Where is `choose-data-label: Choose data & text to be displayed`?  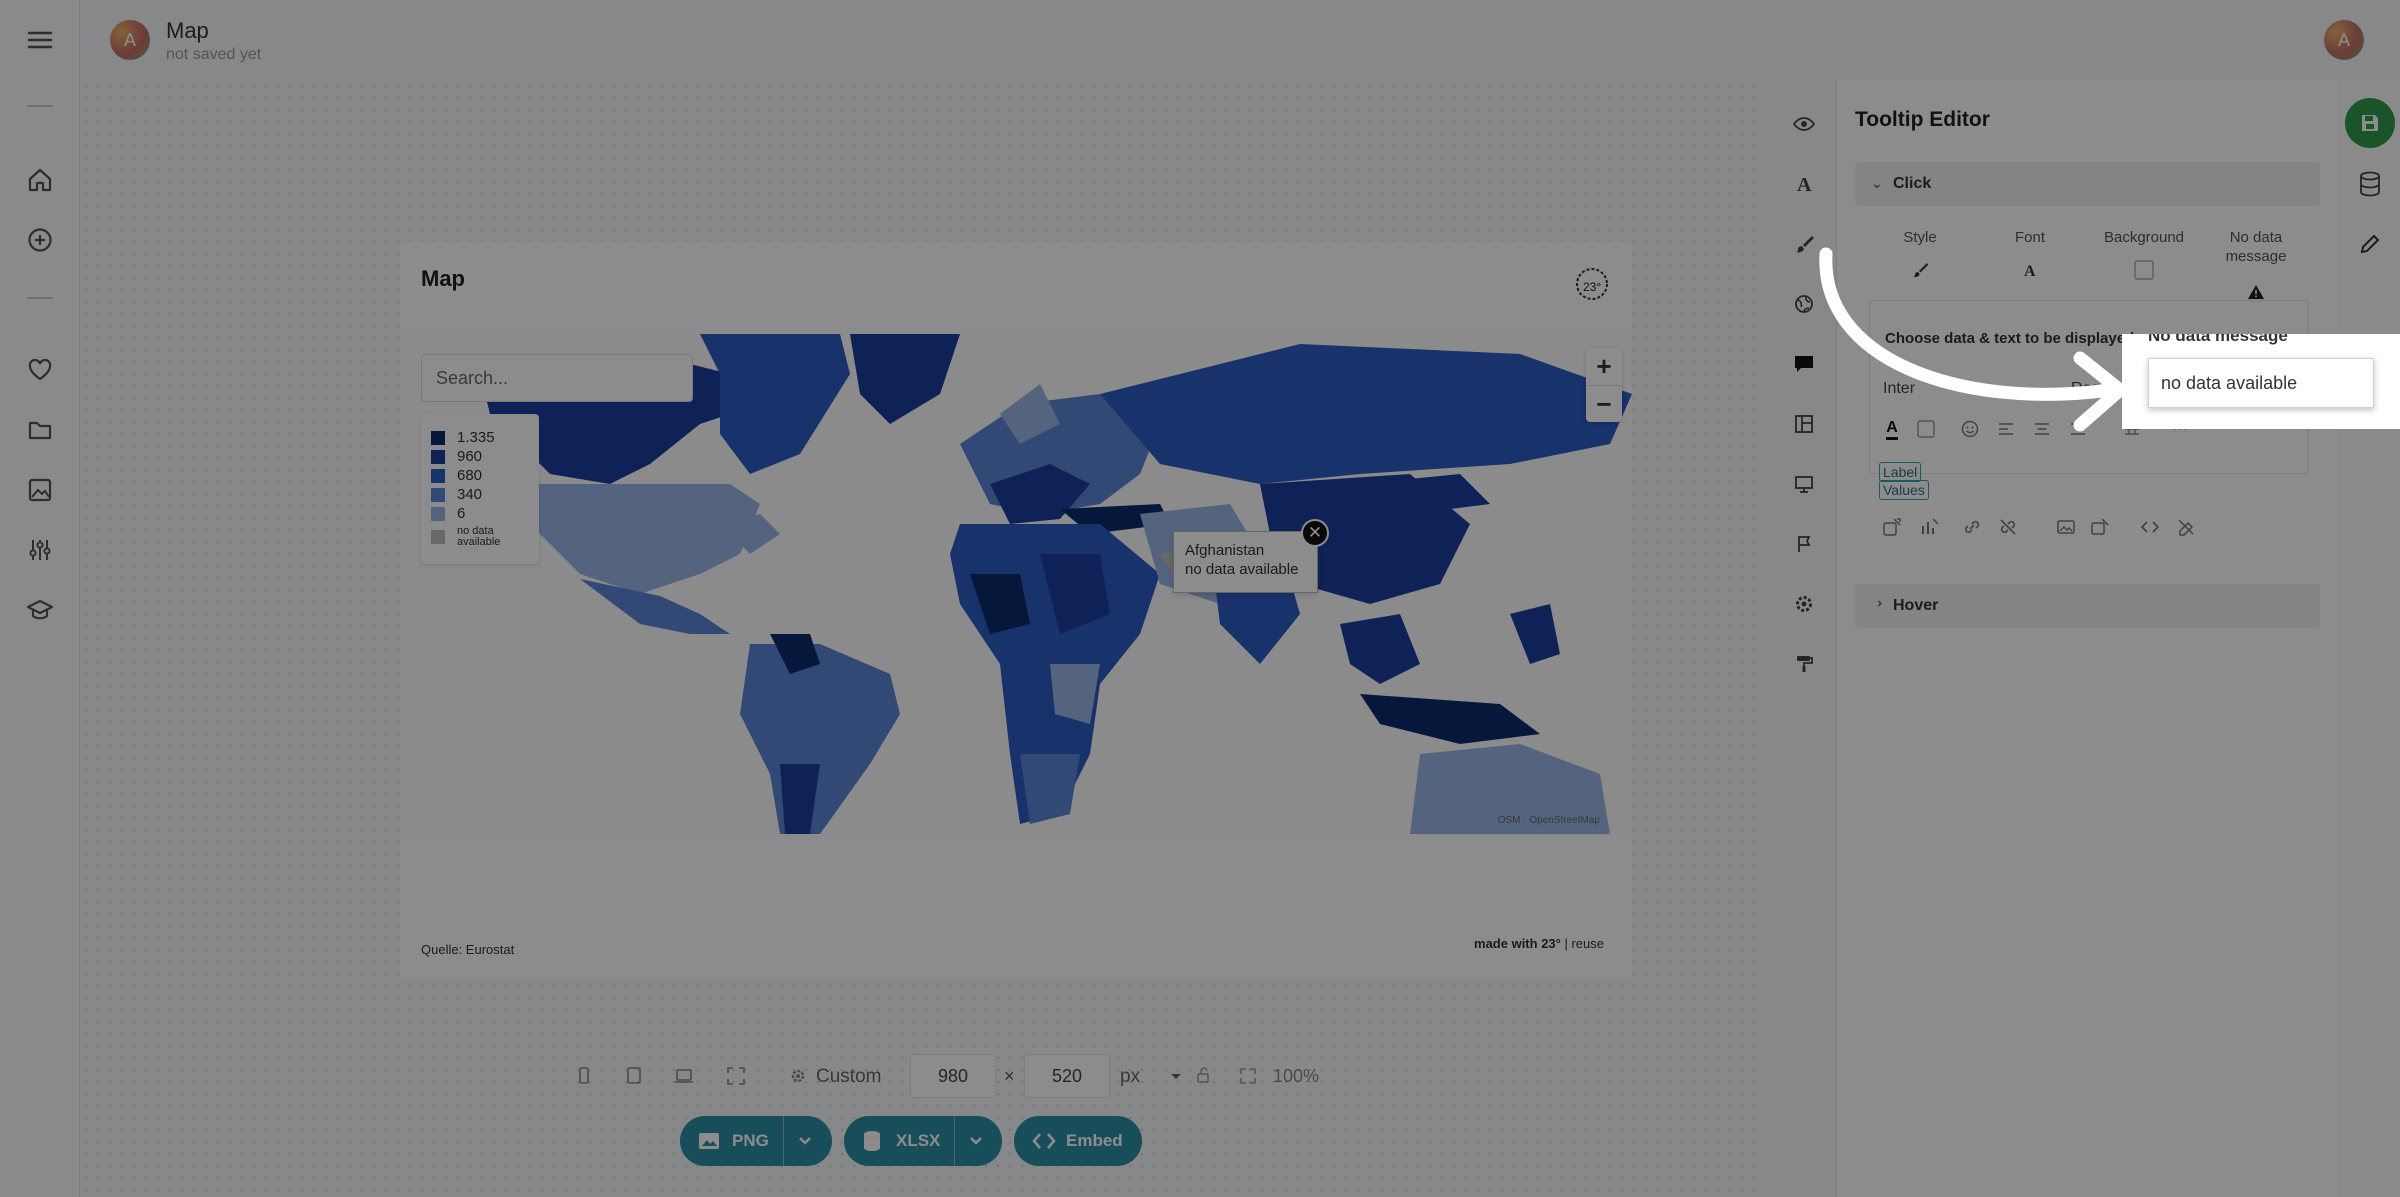 choose-data-label: Choose data & text to be displayed is located at coordinates (2010, 338).